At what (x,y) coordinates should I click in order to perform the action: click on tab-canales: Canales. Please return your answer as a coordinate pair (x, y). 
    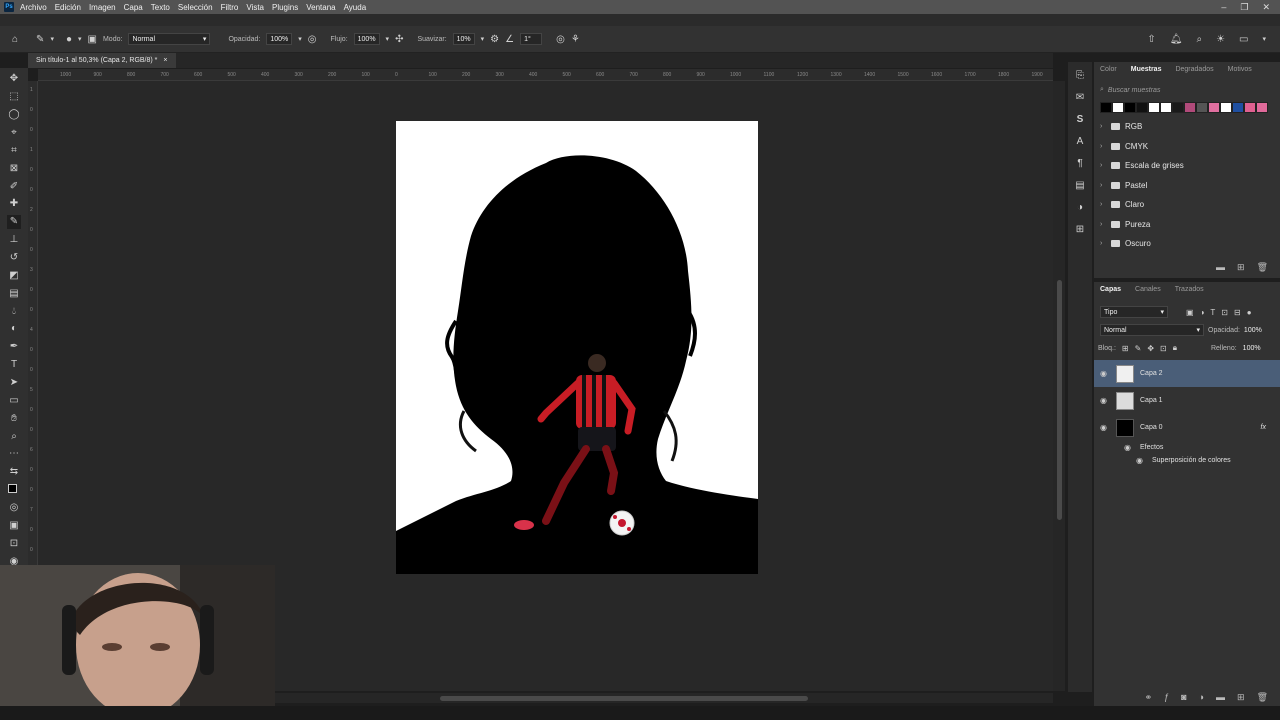
    Looking at the image, I should click on (1148, 291).